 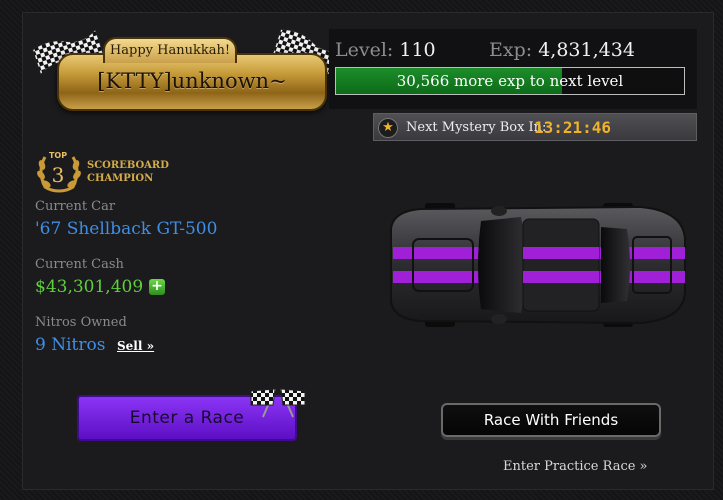 What do you see at coordinates (126, 229) in the screenshot?
I see `current-car-link: '67 Shellback GT-500` at bounding box center [126, 229].